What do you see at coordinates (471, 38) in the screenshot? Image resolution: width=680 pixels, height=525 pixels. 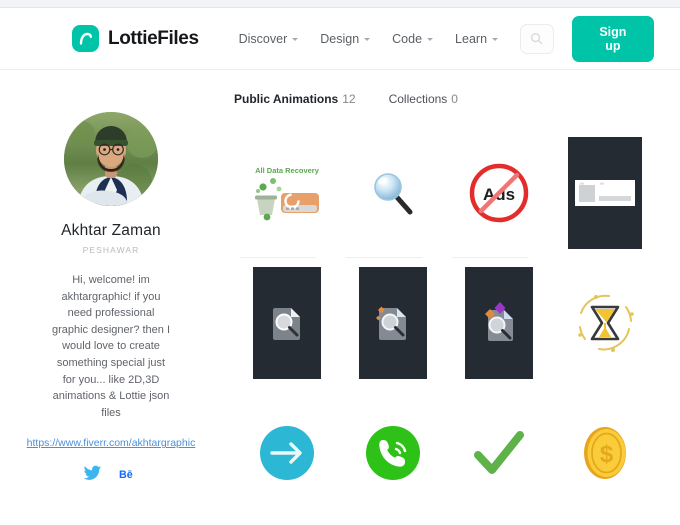 I see `nav-item-label: Learn` at bounding box center [471, 38].